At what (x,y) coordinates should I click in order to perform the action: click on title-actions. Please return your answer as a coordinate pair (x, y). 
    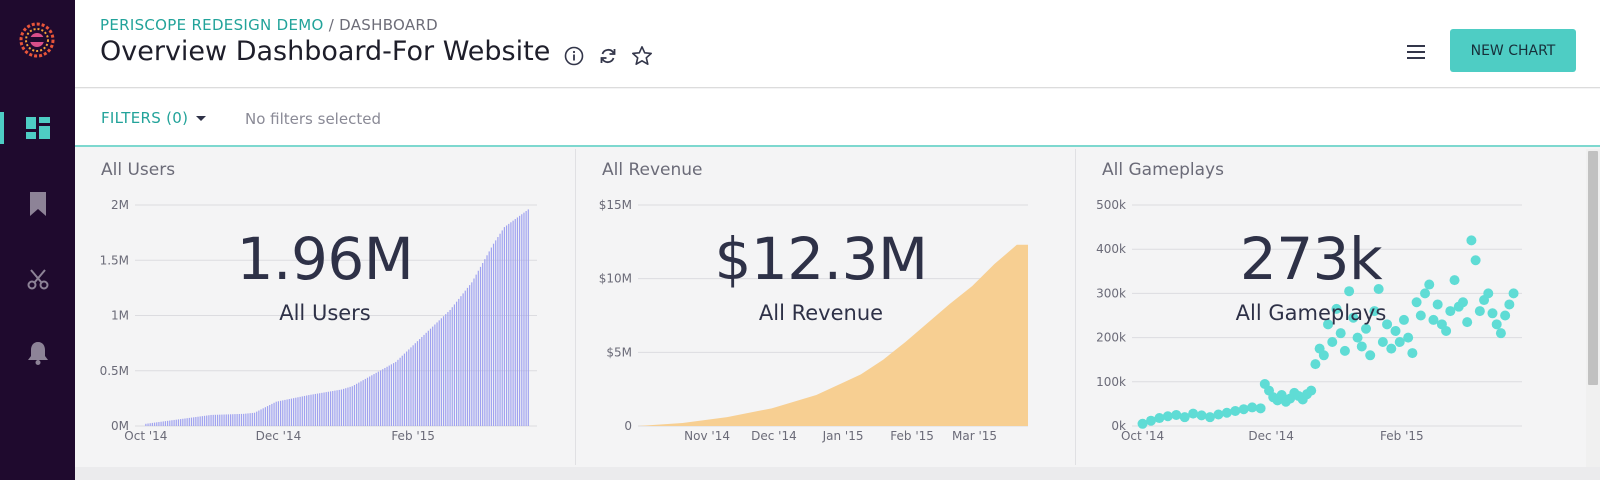
    Looking at the image, I should click on (608, 56).